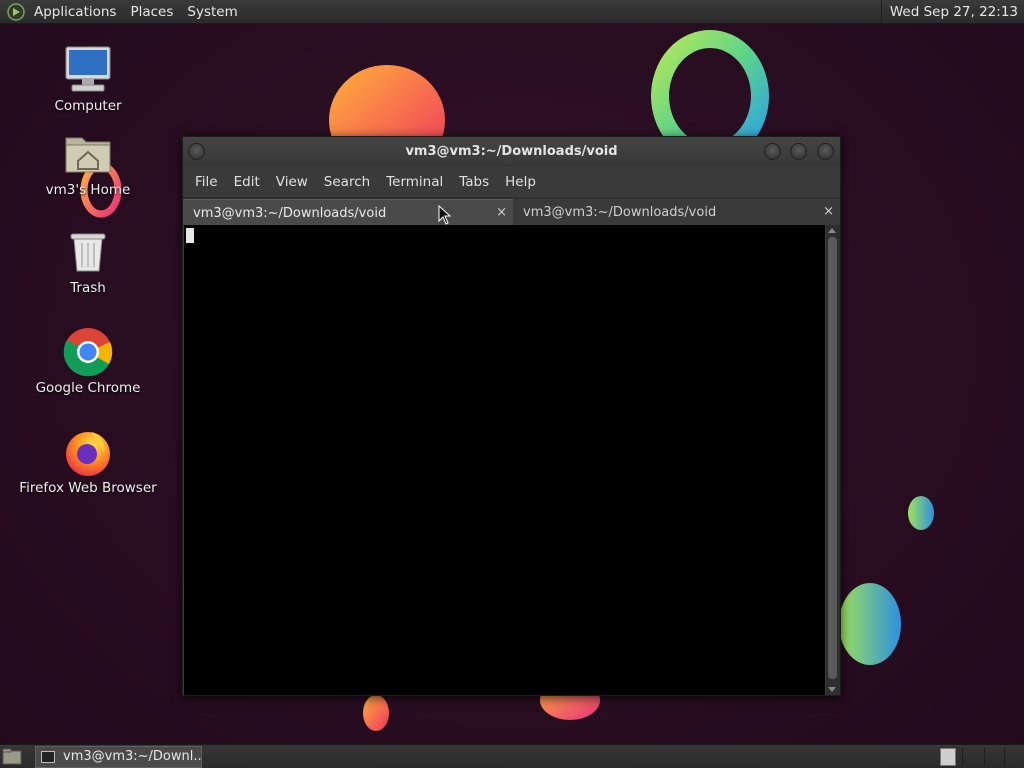 The width and height of the screenshot is (1024, 768). I want to click on trash-icon, so click(88, 252).